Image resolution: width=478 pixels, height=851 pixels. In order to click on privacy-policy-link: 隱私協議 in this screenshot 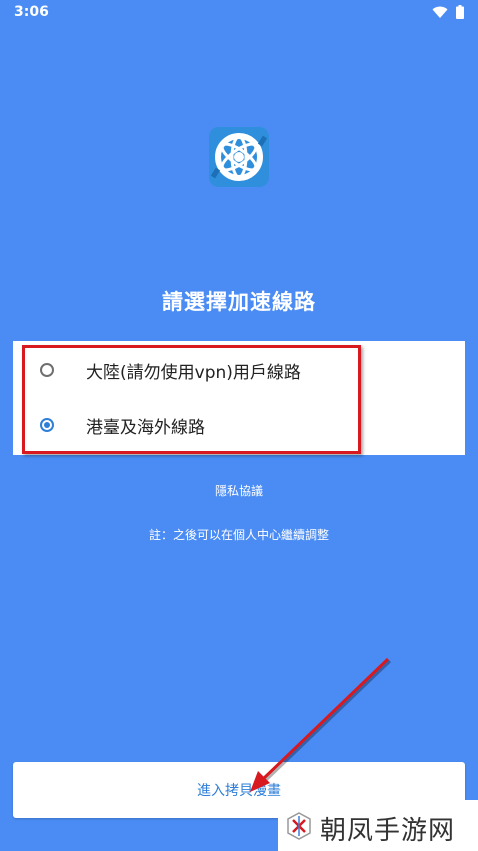, I will do `click(239, 490)`.